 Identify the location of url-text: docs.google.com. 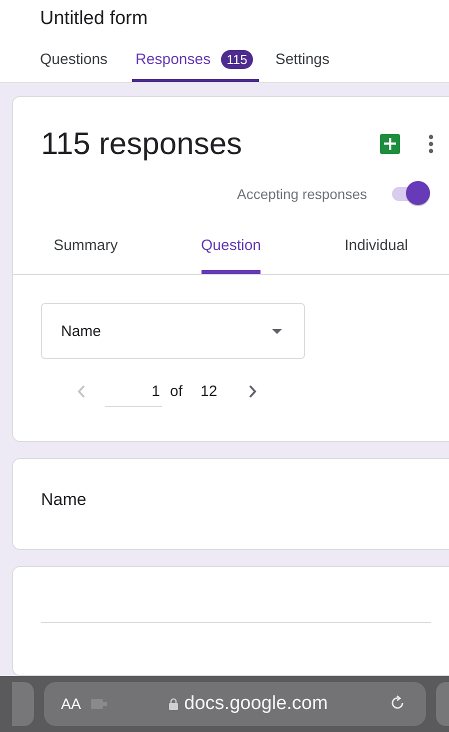
(256, 704).